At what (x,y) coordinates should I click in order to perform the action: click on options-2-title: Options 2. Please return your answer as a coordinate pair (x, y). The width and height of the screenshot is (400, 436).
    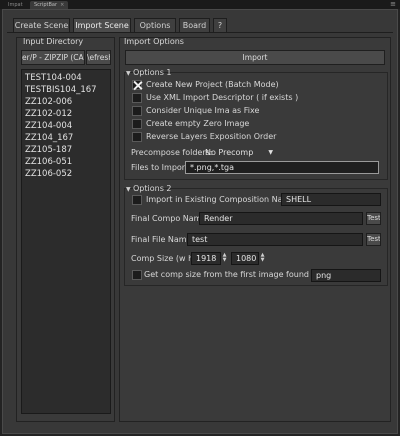
    Looking at the image, I should click on (152, 188).